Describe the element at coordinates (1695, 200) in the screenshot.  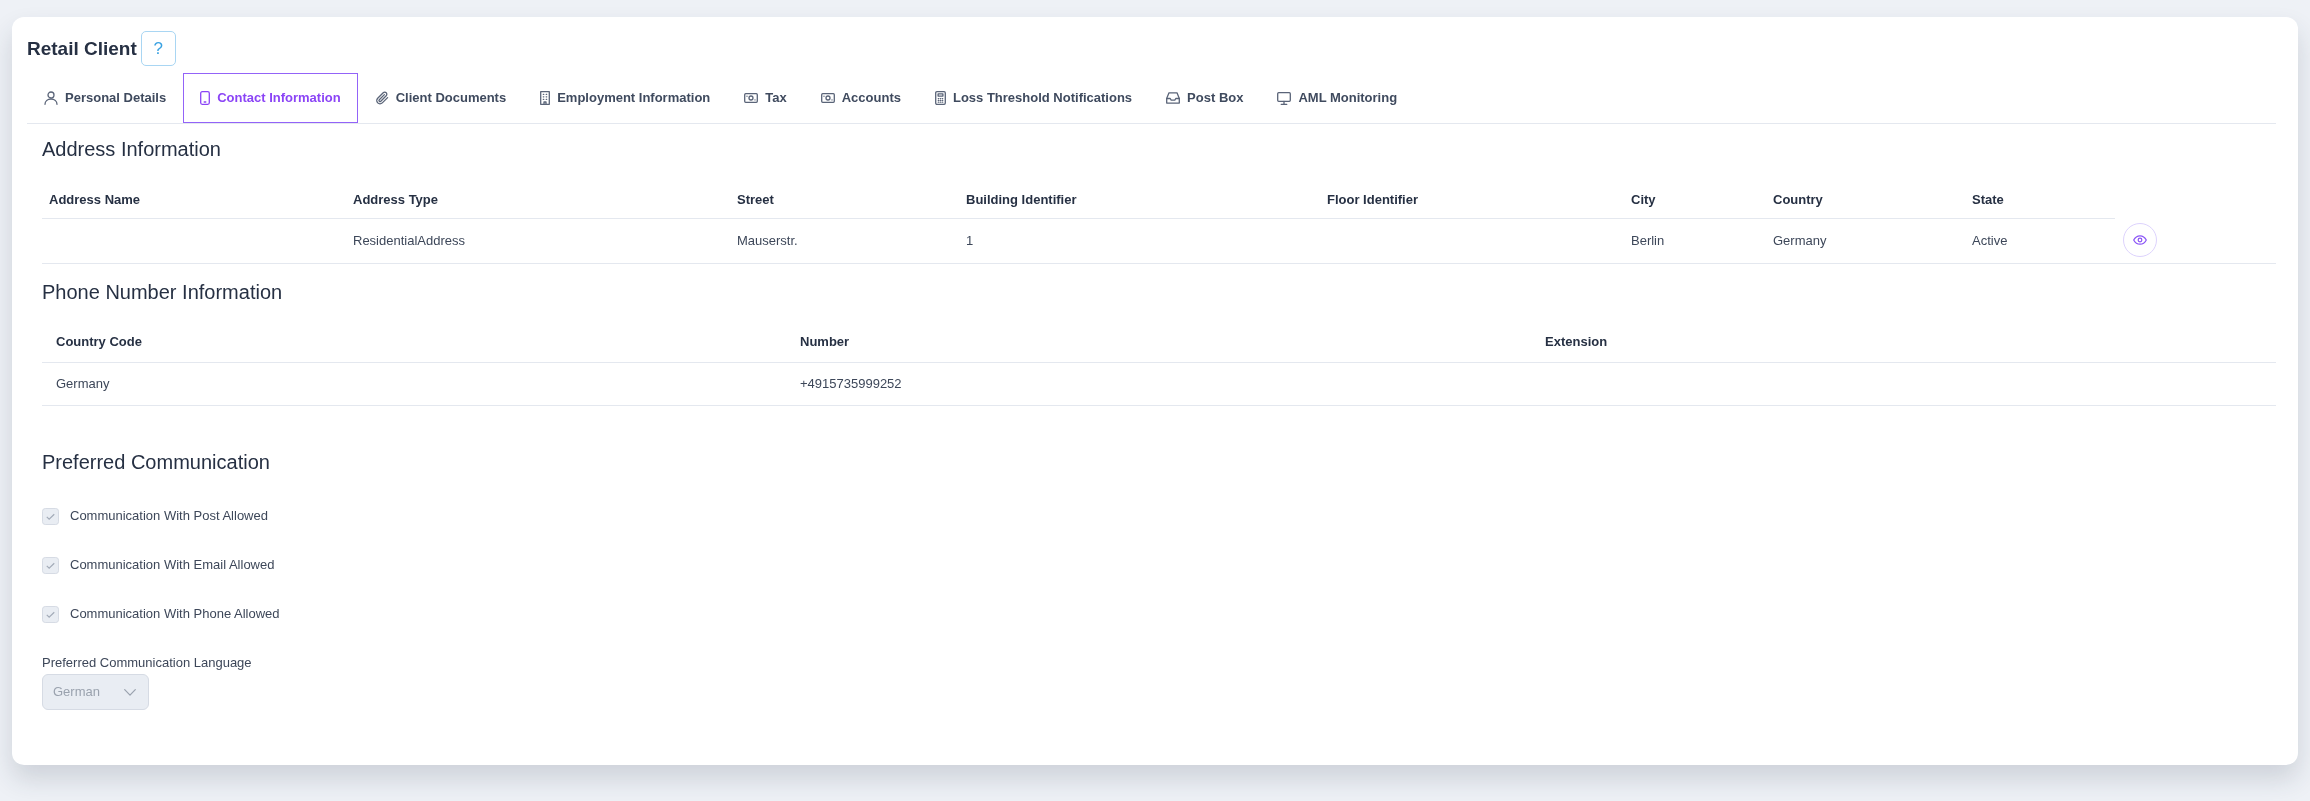
I see `column-header: City` at that location.